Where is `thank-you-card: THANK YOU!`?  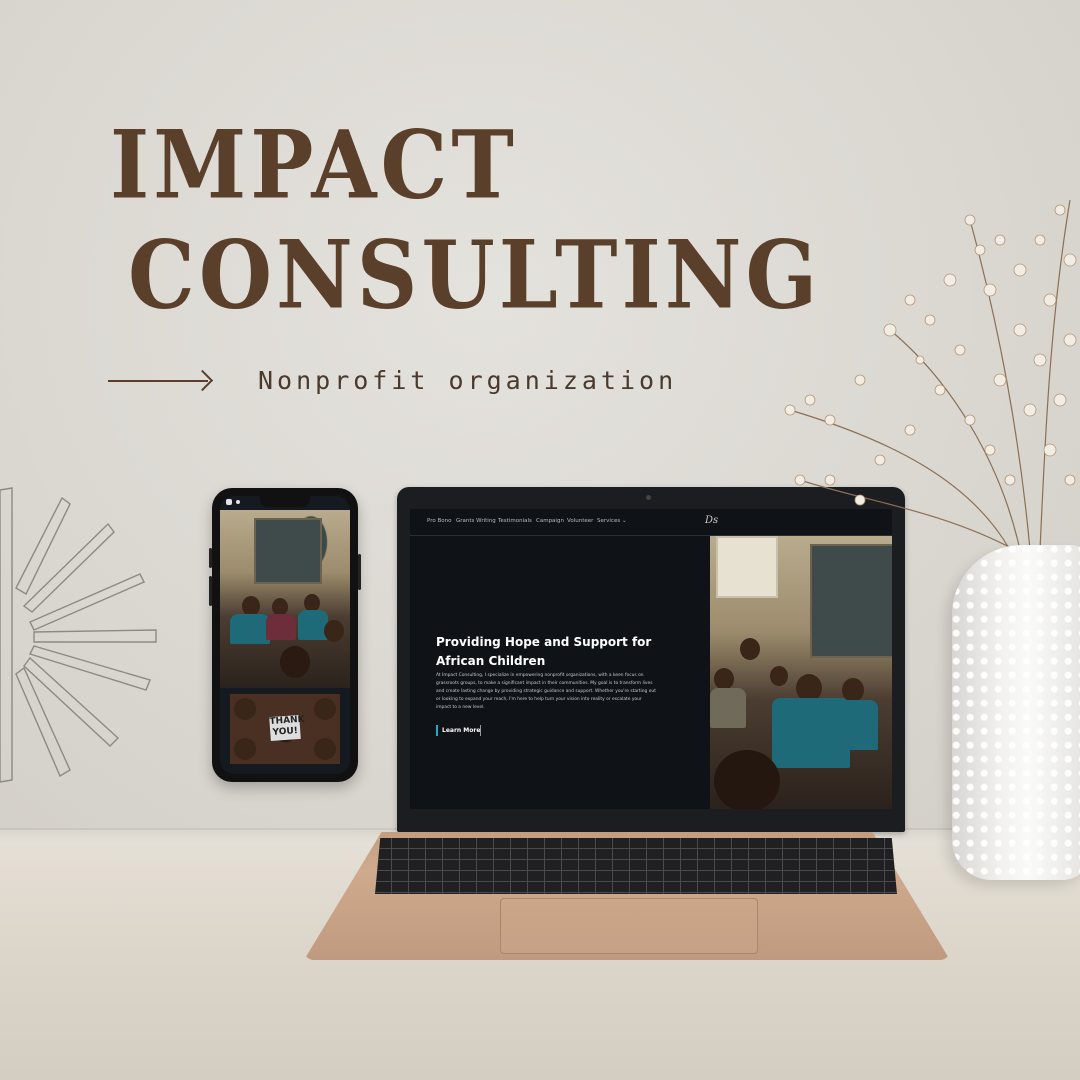
thank-you-card: THANK YOU! is located at coordinates (287, 728).